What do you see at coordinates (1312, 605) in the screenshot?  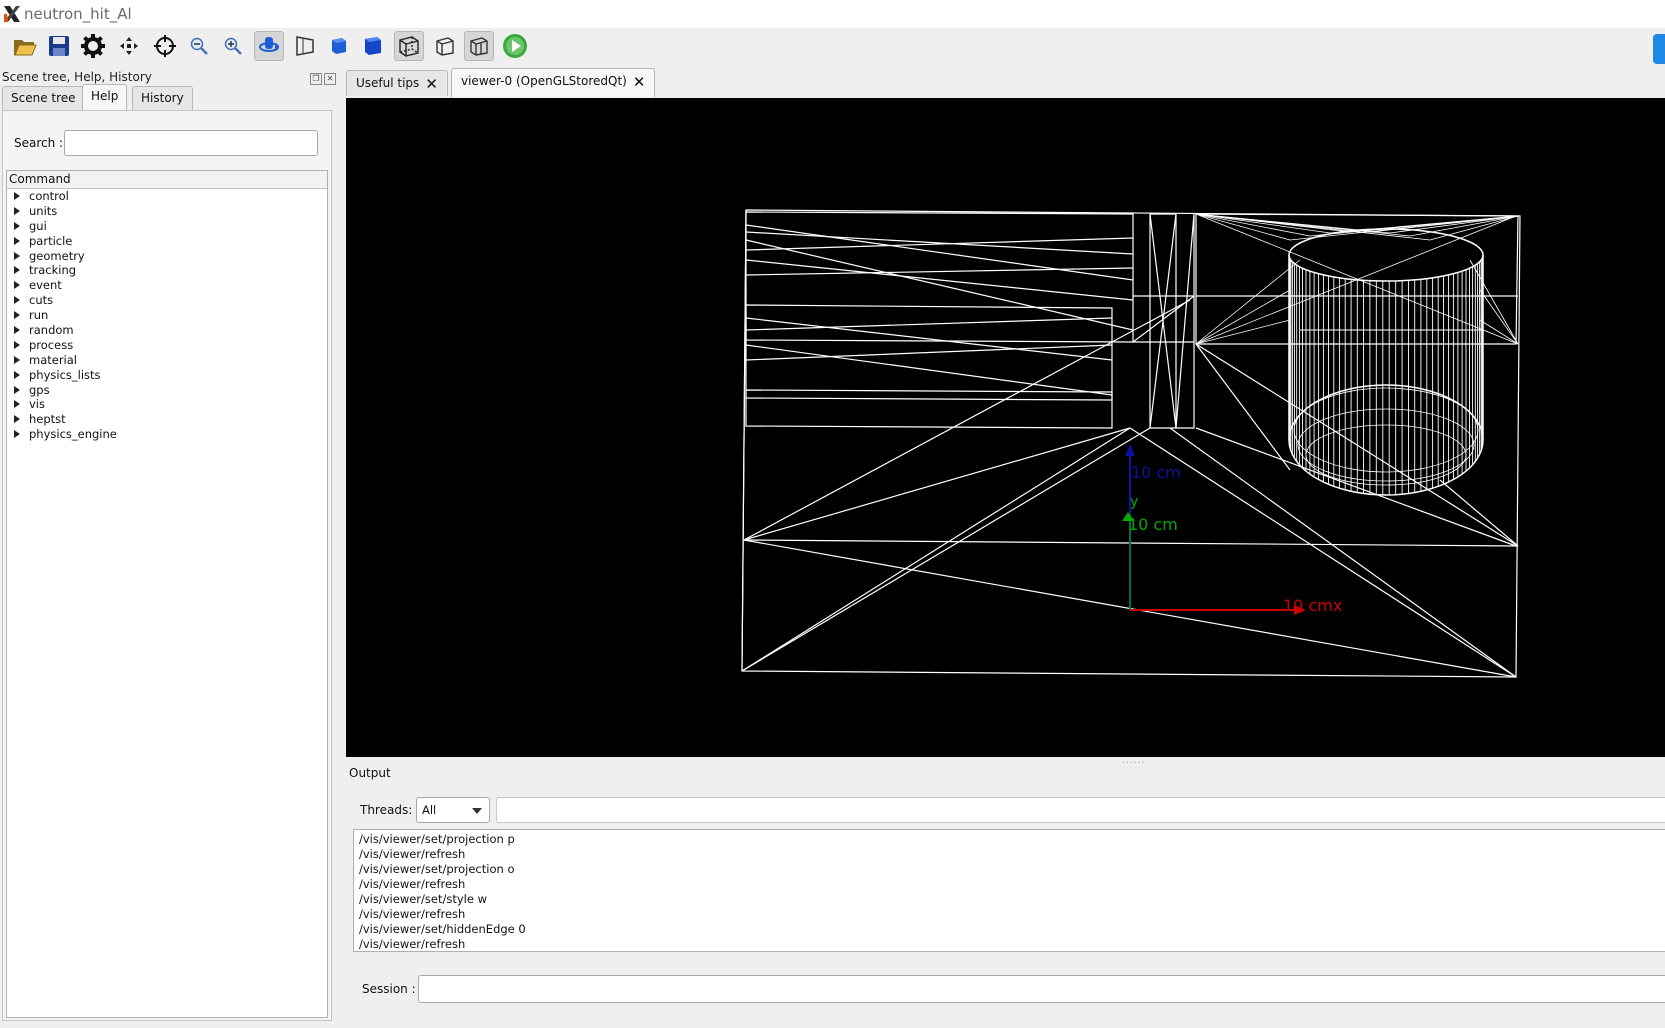 I see `x-axis-label: 10 cmx` at bounding box center [1312, 605].